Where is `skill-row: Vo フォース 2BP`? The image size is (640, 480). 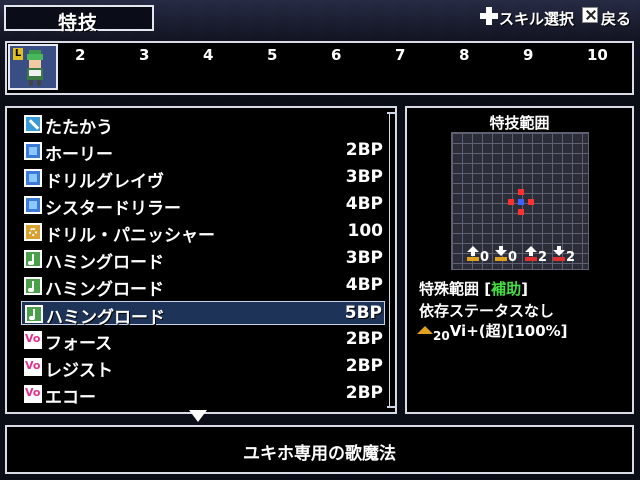 skill-row: Vo フォース 2BP is located at coordinates (203, 341).